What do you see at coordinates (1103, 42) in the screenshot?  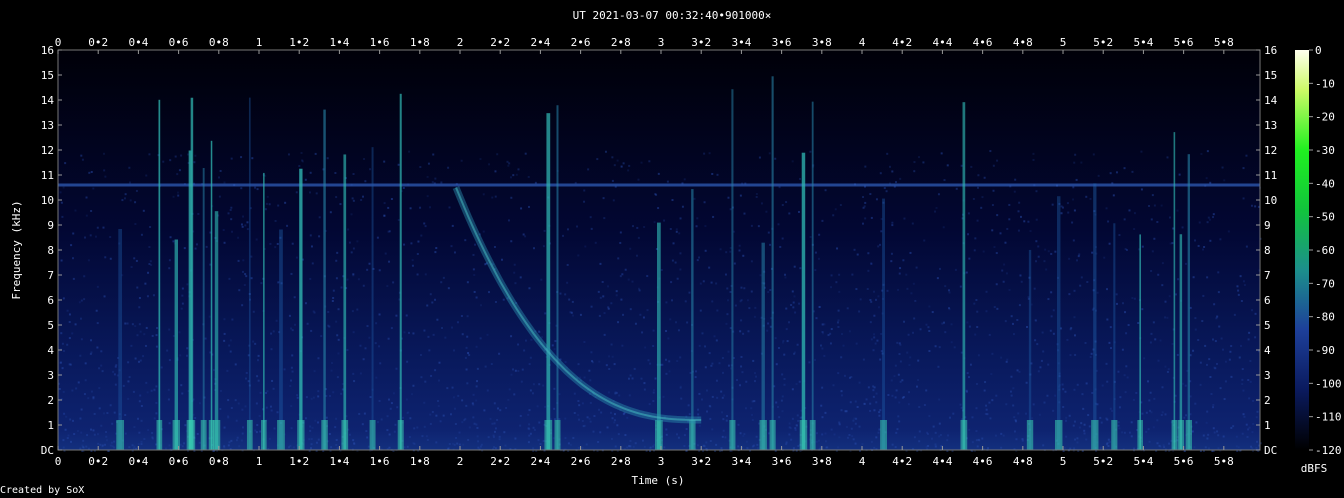 I see `x-tick-label-top: 5•2` at bounding box center [1103, 42].